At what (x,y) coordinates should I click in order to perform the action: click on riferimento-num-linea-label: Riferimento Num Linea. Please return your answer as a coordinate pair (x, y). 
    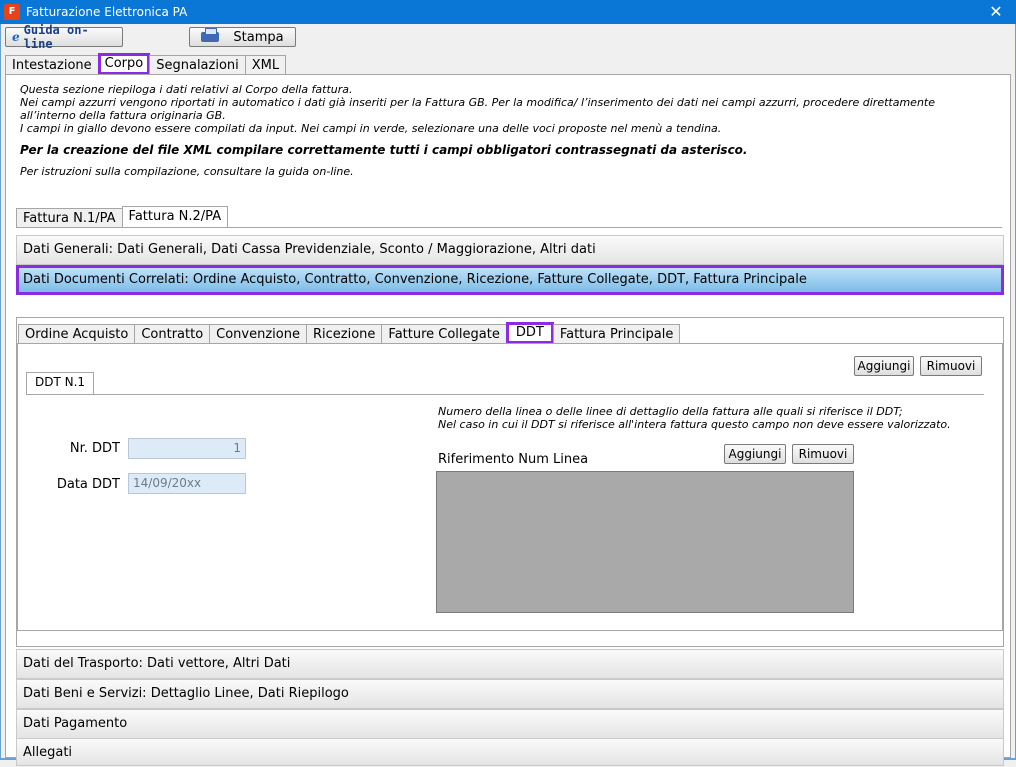
    Looking at the image, I should click on (513, 459).